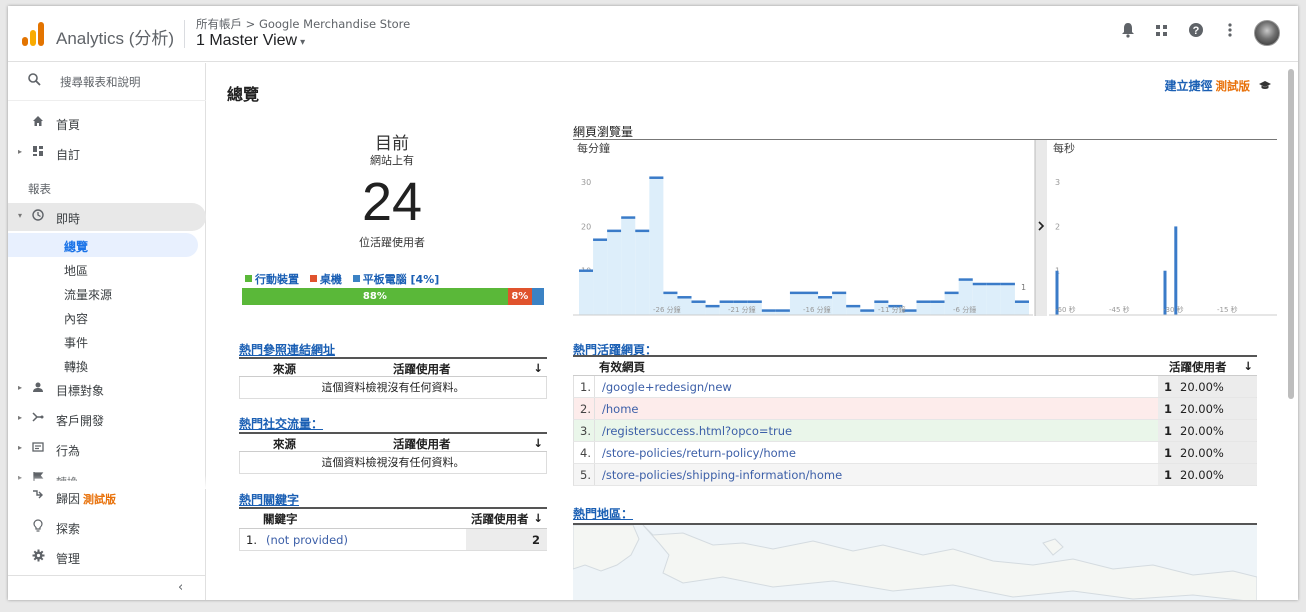  Describe the element at coordinates (277, 279) in the screenshot. I see `legend-label: 行動裝置` at that location.